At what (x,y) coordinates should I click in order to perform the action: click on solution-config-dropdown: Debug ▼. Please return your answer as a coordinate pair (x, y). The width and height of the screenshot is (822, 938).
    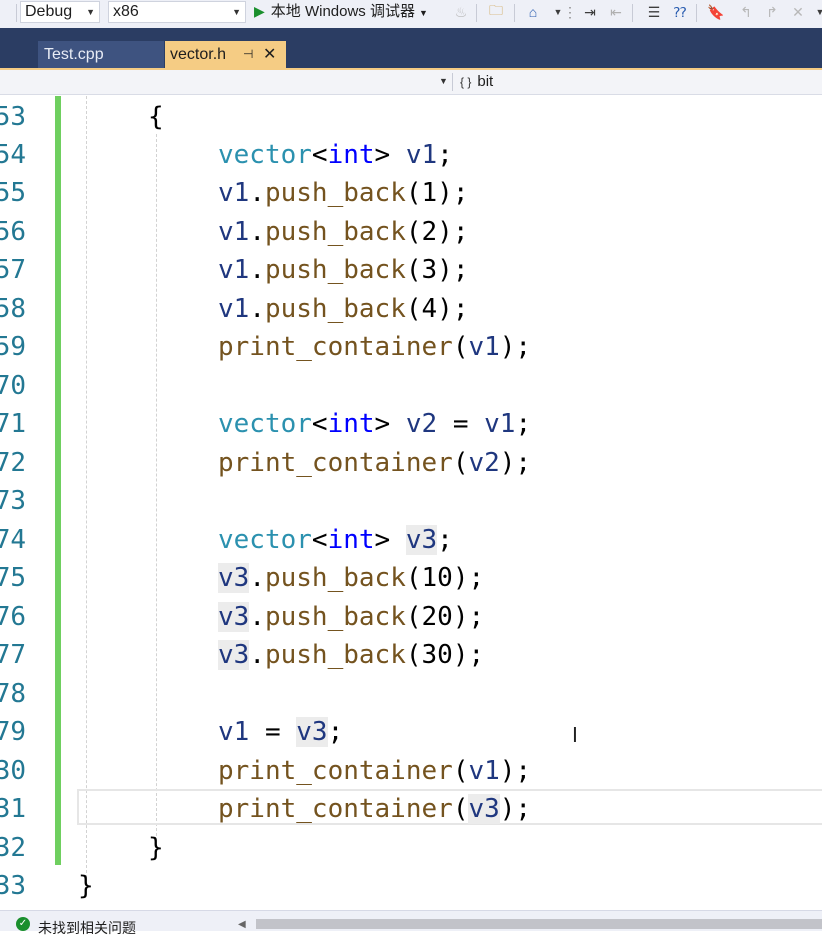
    Looking at the image, I should click on (60, 12).